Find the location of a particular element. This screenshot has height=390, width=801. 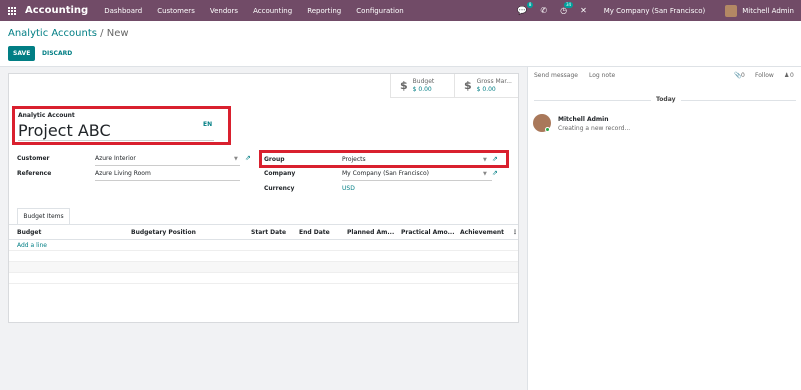

follow-button: Follow is located at coordinates (764, 75).